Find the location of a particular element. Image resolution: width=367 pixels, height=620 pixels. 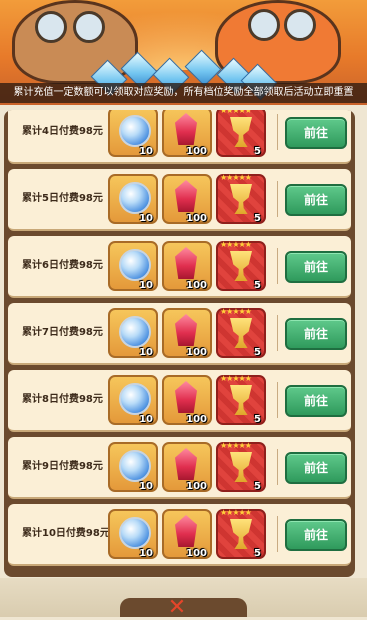

reward-row: 累计8日付费98元 10 100 ★★★★★ 5 前往 is located at coordinates (179, 401).